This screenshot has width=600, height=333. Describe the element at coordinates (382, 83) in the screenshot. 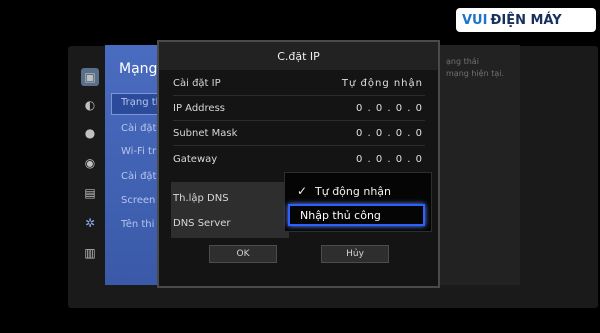

I see `row-value: Tự động nhận` at that location.